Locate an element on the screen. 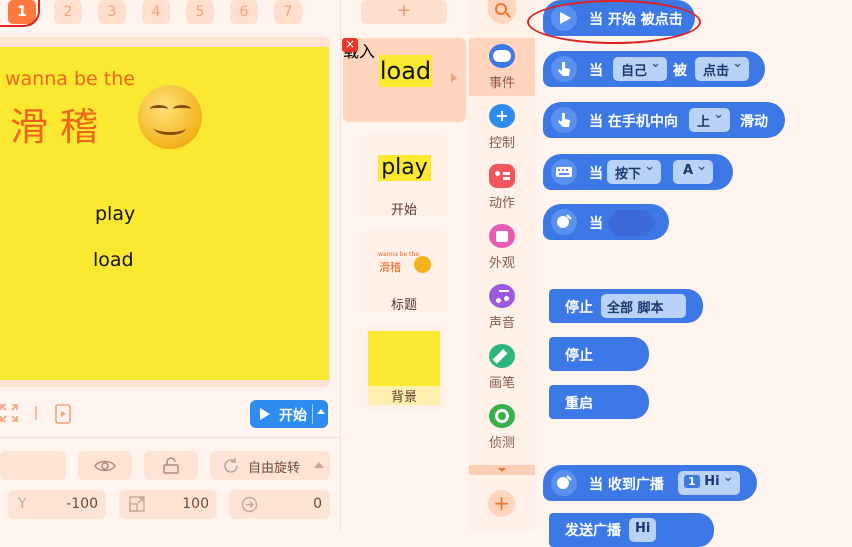  events-icon is located at coordinates (502, 56).